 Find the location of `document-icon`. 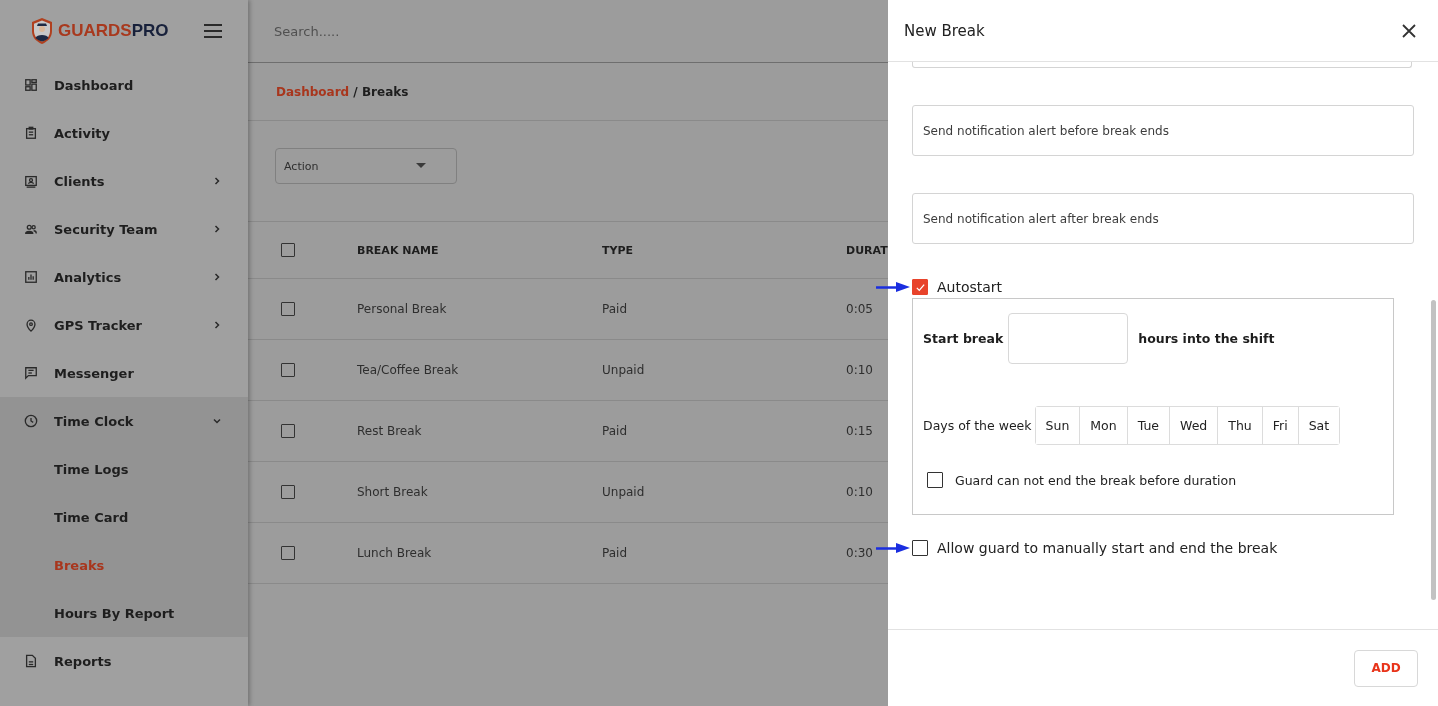

document-icon is located at coordinates (31, 661).